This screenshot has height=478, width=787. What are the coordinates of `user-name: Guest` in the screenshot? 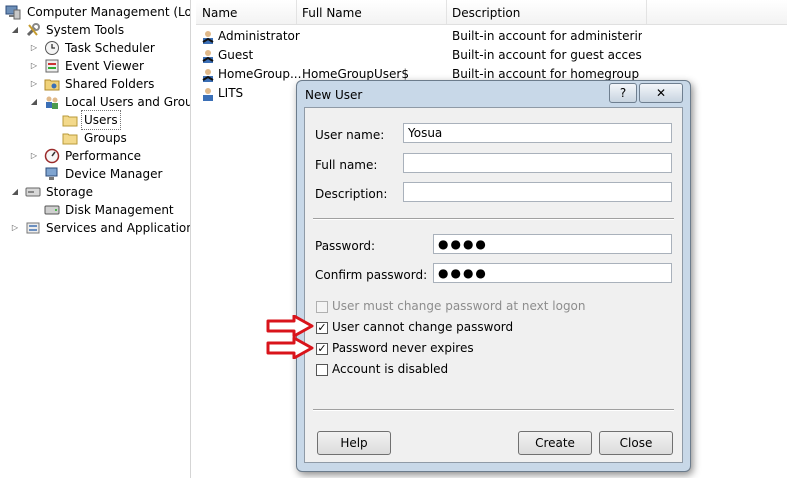 It's located at (236, 55).